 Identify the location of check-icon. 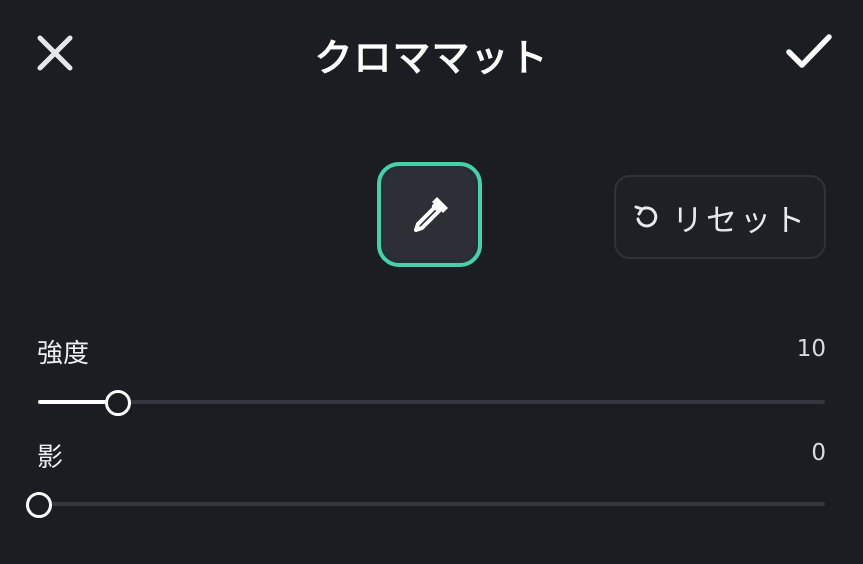
(809, 51).